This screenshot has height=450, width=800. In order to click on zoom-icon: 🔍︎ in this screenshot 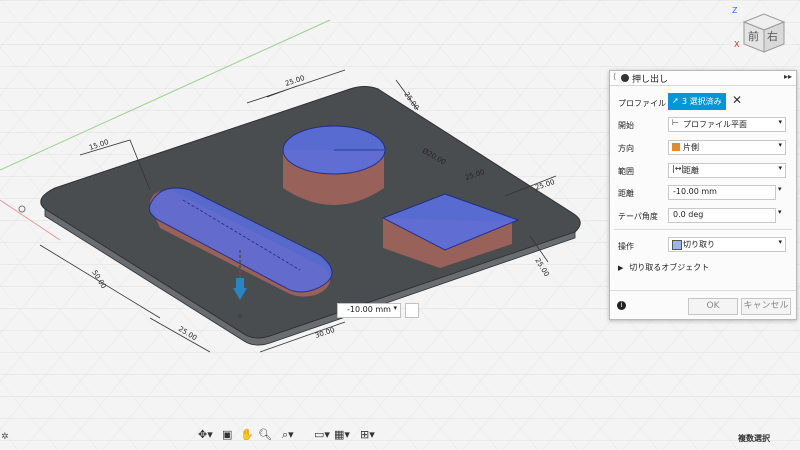, I will do `click(265, 437)`.